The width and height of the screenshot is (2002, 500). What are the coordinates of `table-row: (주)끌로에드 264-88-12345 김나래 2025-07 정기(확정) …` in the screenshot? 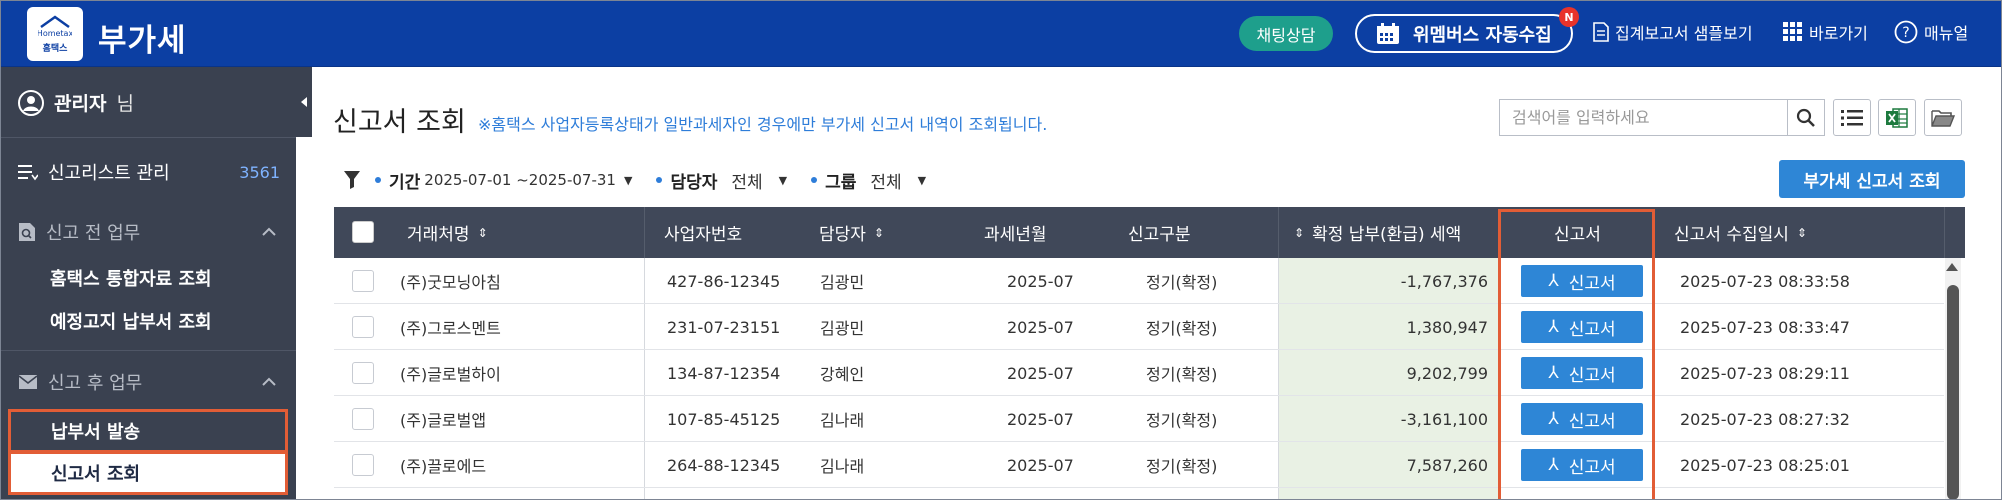 It's located at (1139, 465).